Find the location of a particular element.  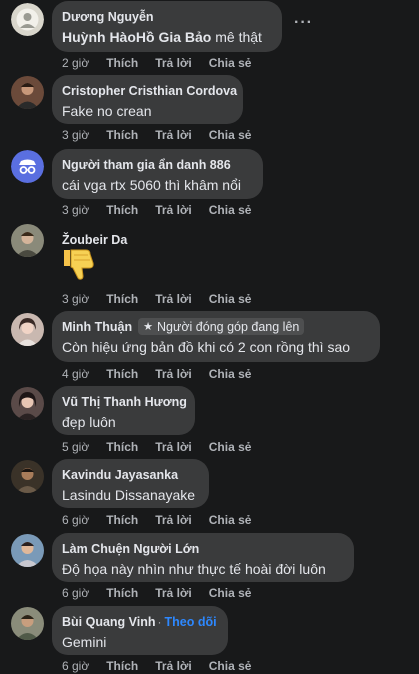

author-name: Žoubeir Da is located at coordinates (94, 240).